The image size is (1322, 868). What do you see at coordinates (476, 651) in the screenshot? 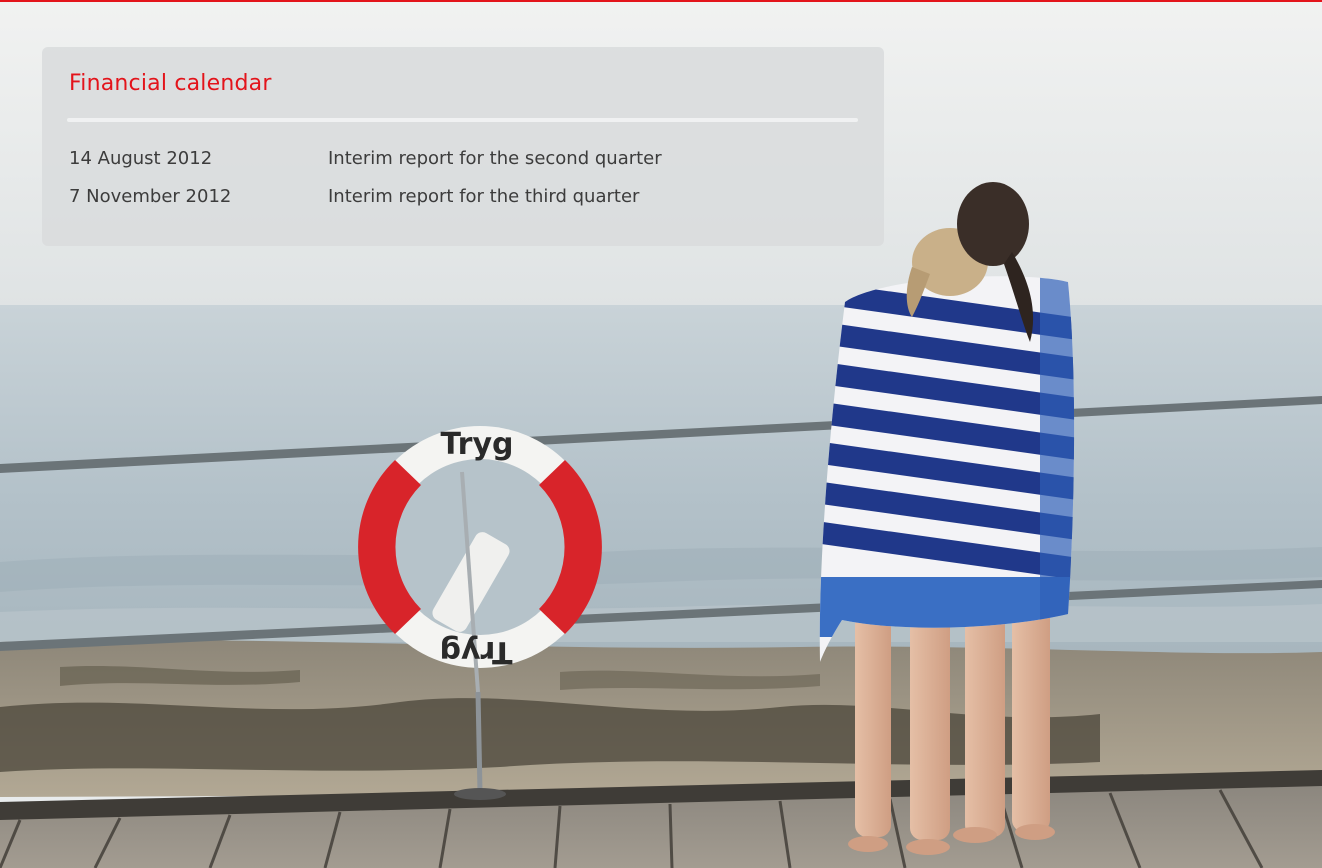
I see `lifebuoy-label-bottom: Tryg` at bounding box center [476, 651].